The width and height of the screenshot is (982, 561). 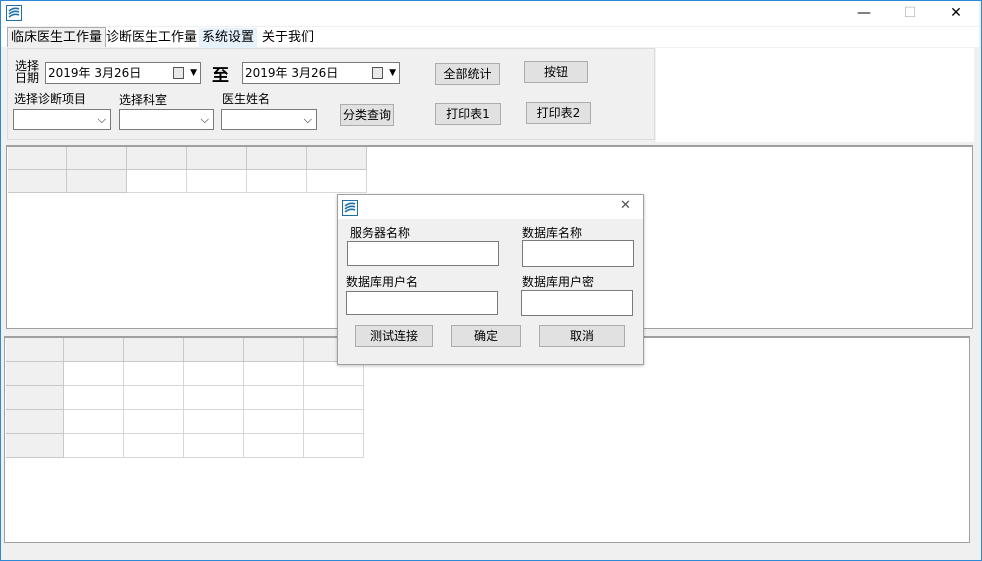 What do you see at coordinates (864, 13) in the screenshot?
I see `minimize-button: —` at bounding box center [864, 13].